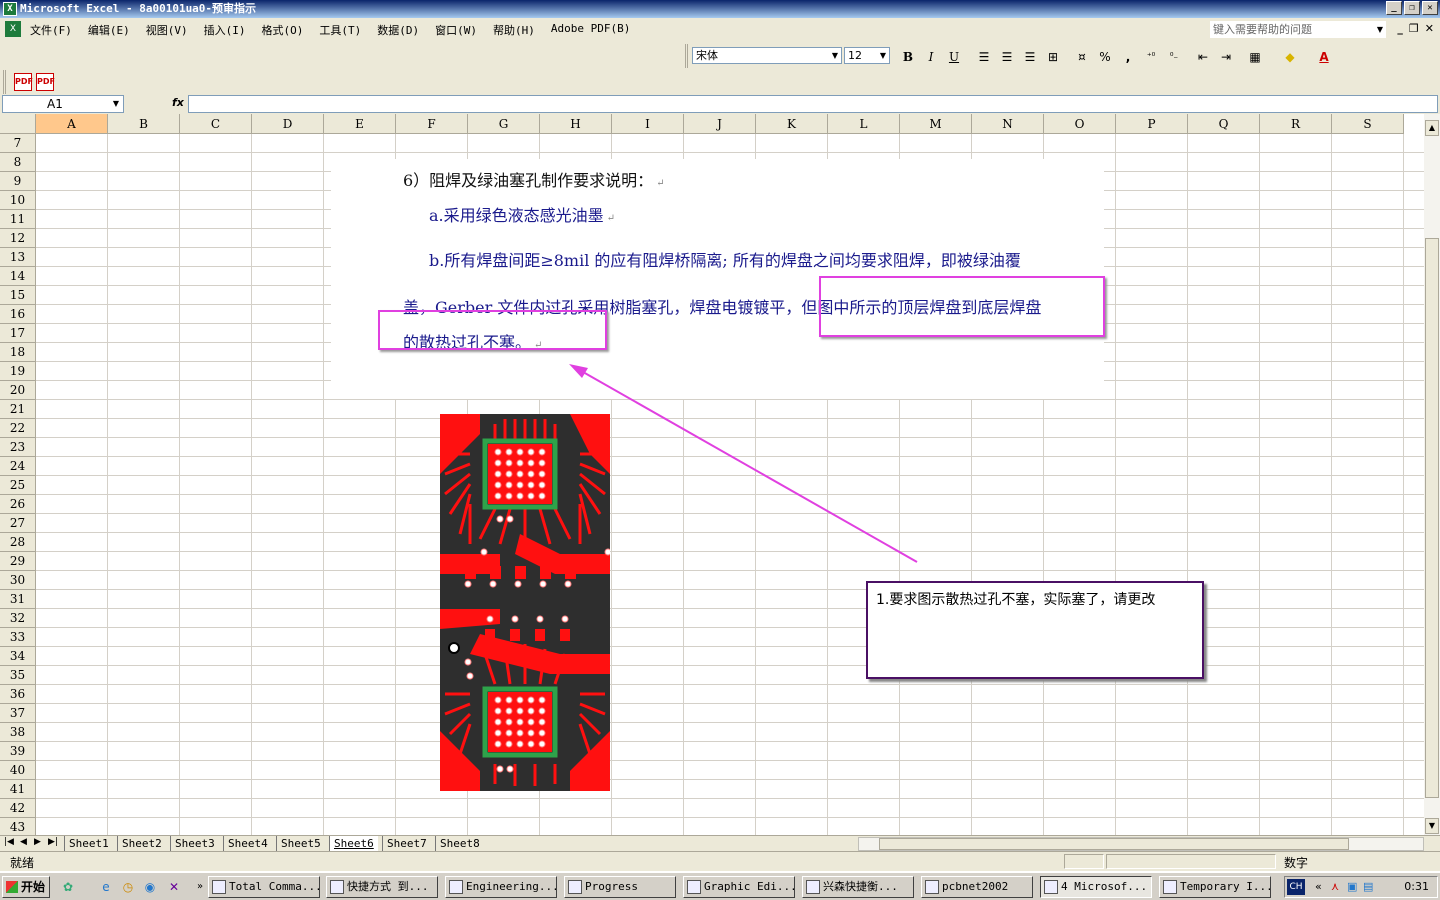 The image size is (1440, 900). Describe the element at coordinates (1007, 57) in the screenshot. I see `align-center-icon: ☰` at that location.